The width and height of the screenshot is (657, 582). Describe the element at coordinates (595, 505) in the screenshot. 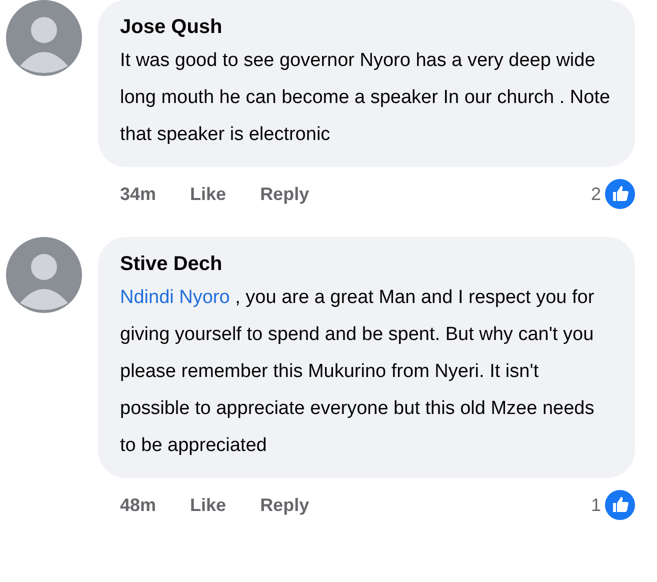

I see `reaction-count: 1` at that location.